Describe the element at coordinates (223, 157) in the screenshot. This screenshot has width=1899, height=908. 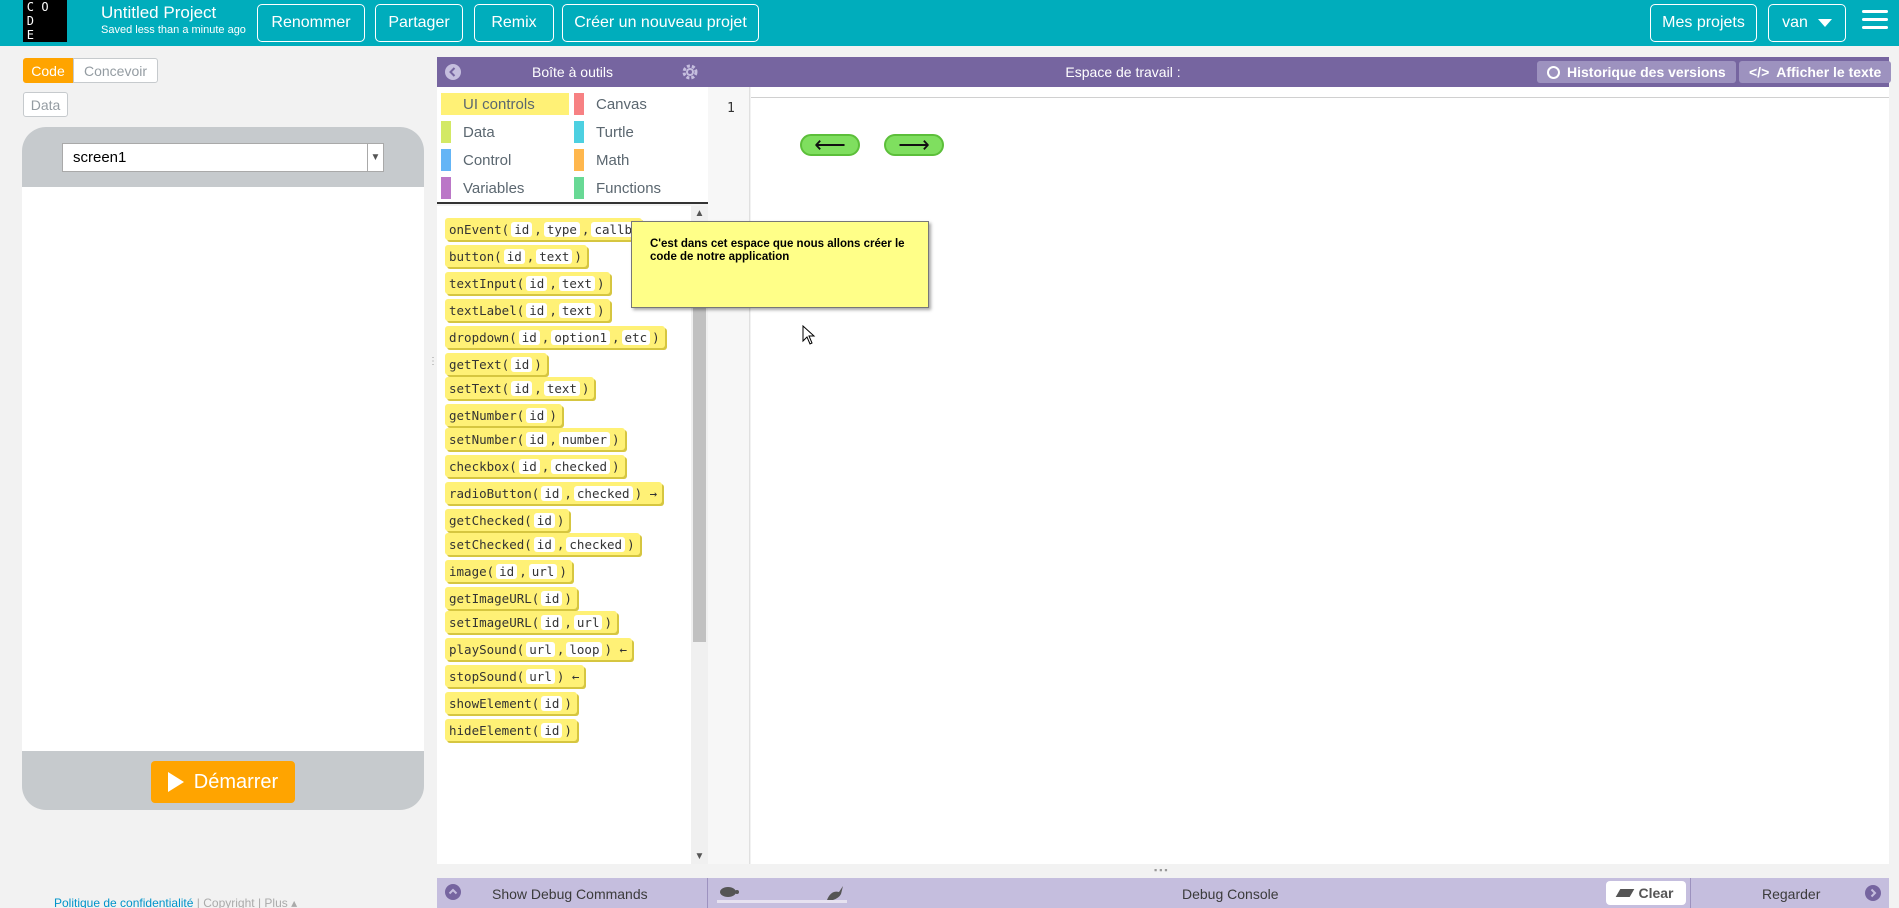
I see `screen-dropdown: screen1 ▼` at that location.